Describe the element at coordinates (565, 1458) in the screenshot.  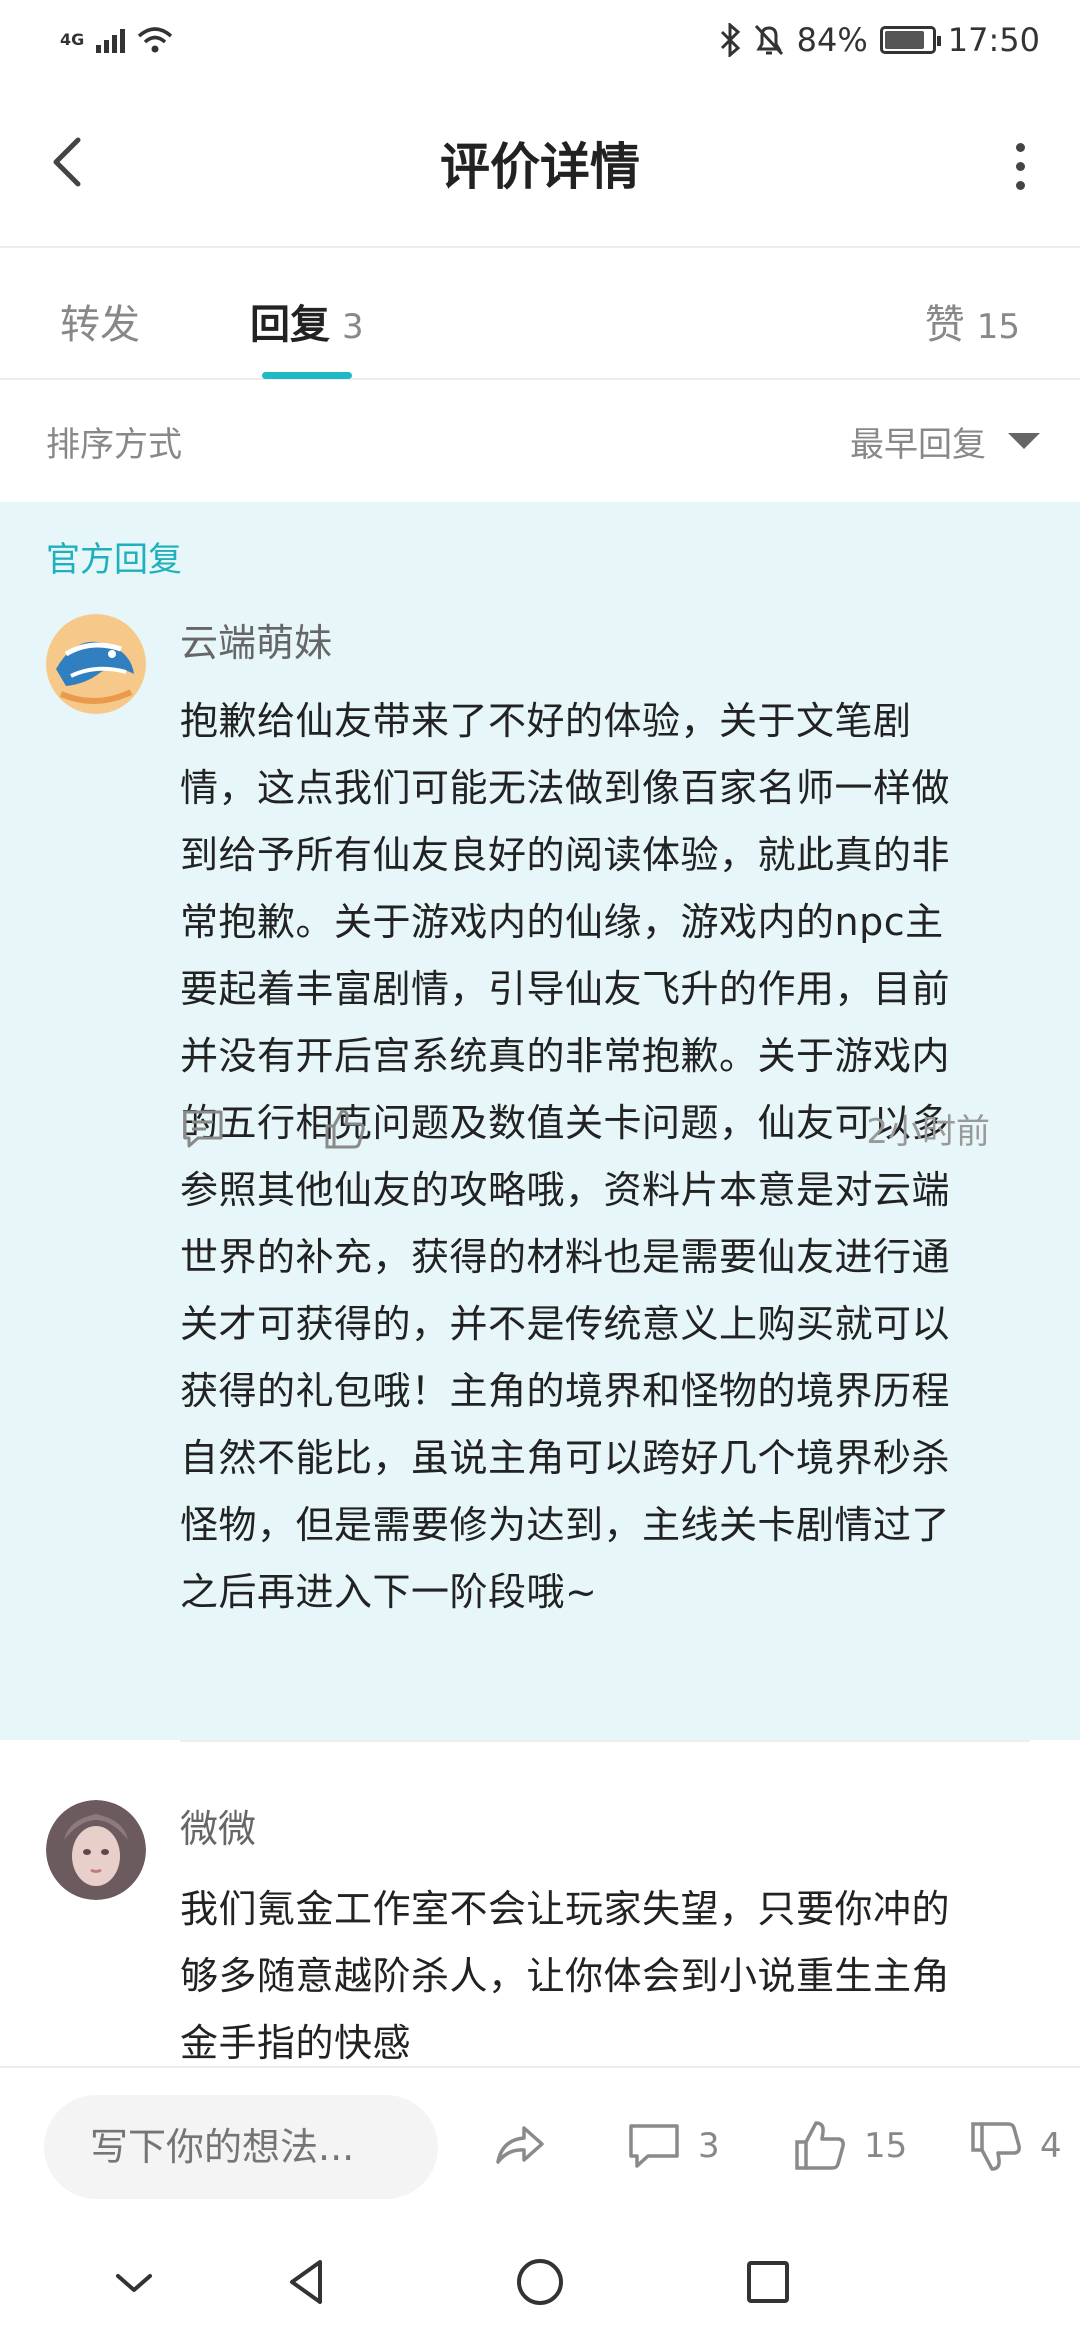
I see `reply-text-line: 自然不能比，虽说主角可以跨好几个境界秒杀` at that location.